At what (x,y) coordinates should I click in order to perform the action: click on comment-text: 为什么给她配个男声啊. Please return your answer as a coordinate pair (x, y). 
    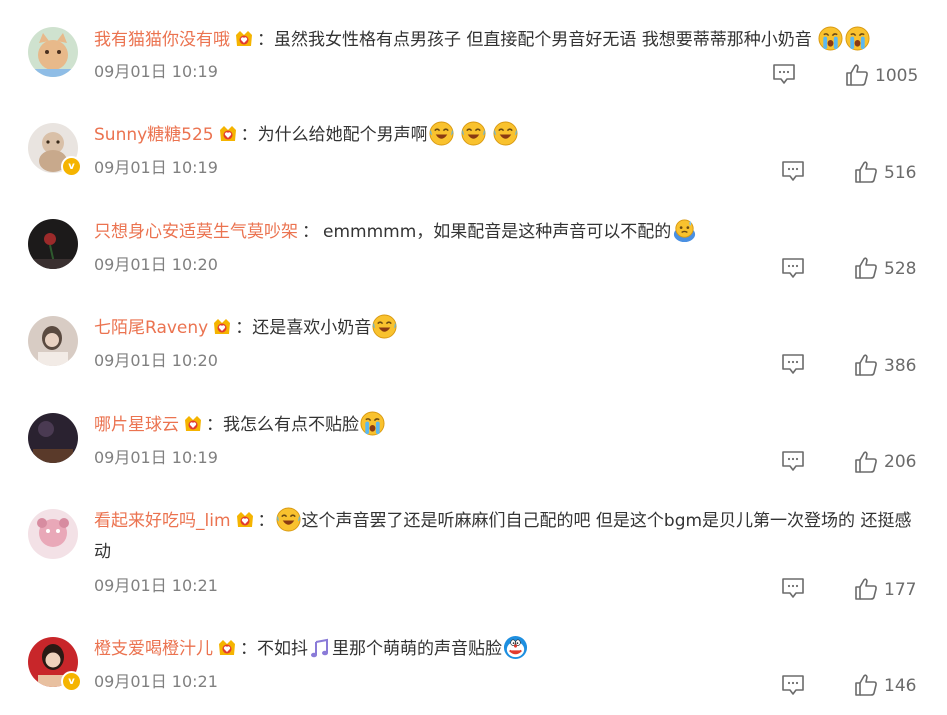
    Looking at the image, I should click on (342, 135).